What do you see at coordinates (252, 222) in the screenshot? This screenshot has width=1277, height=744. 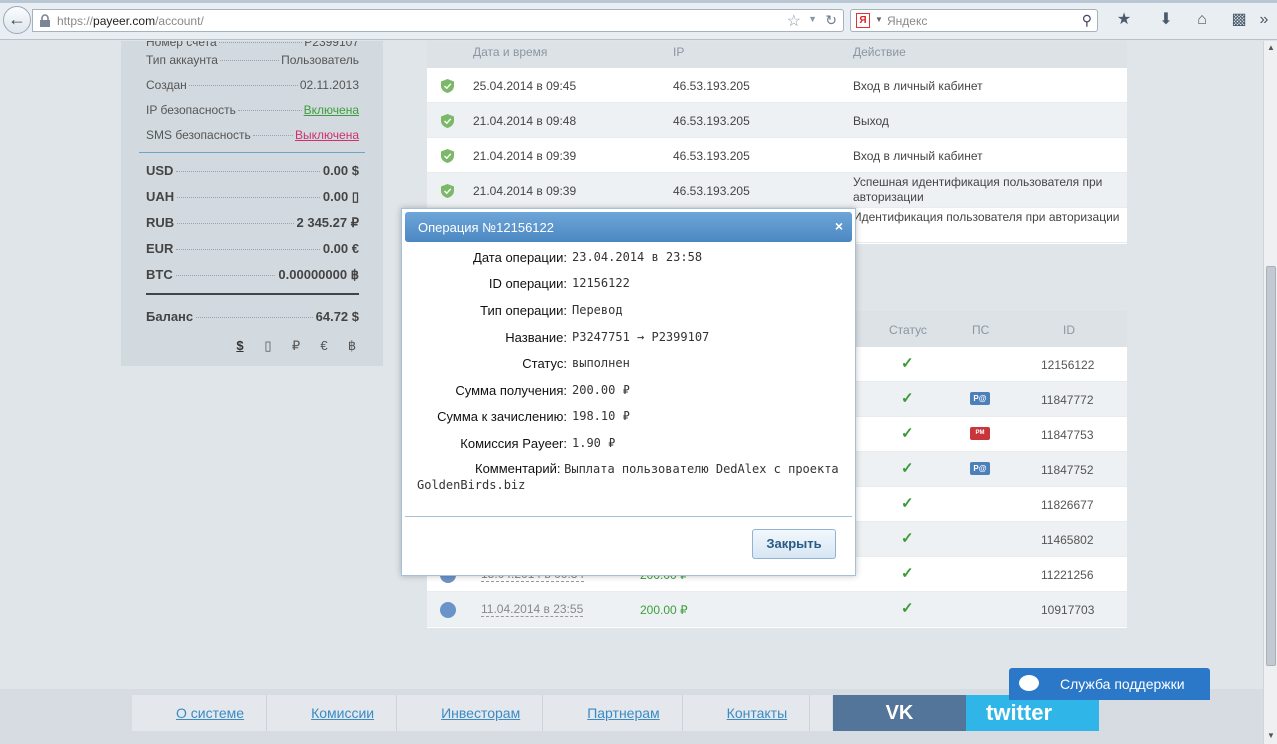 I see `currency-rub-row: RUB 2 345.27 ₽` at bounding box center [252, 222].